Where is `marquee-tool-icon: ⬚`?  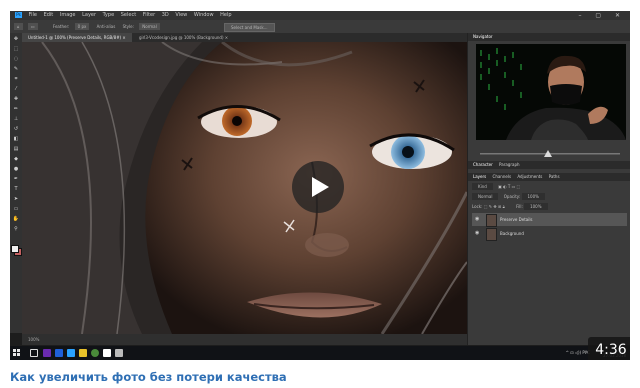 marquee-tool-icon: ⬚ is located at coordinates (16, 49).